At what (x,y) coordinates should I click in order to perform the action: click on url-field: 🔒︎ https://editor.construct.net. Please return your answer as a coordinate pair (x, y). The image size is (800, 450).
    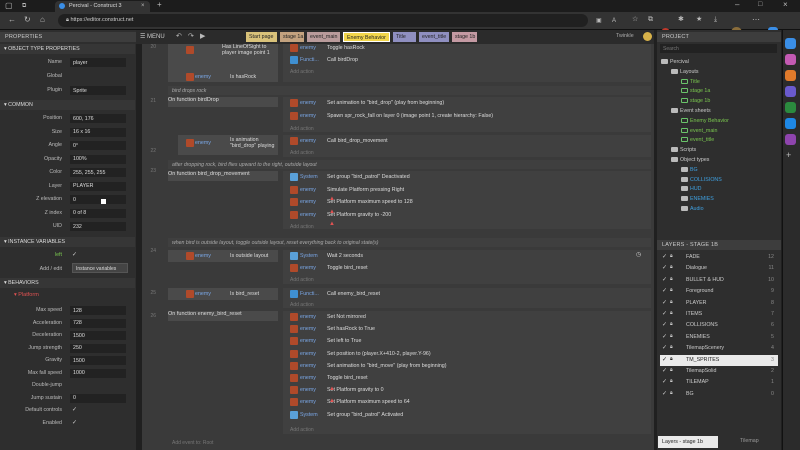
    Looking at the image, I should click on (323, 20).